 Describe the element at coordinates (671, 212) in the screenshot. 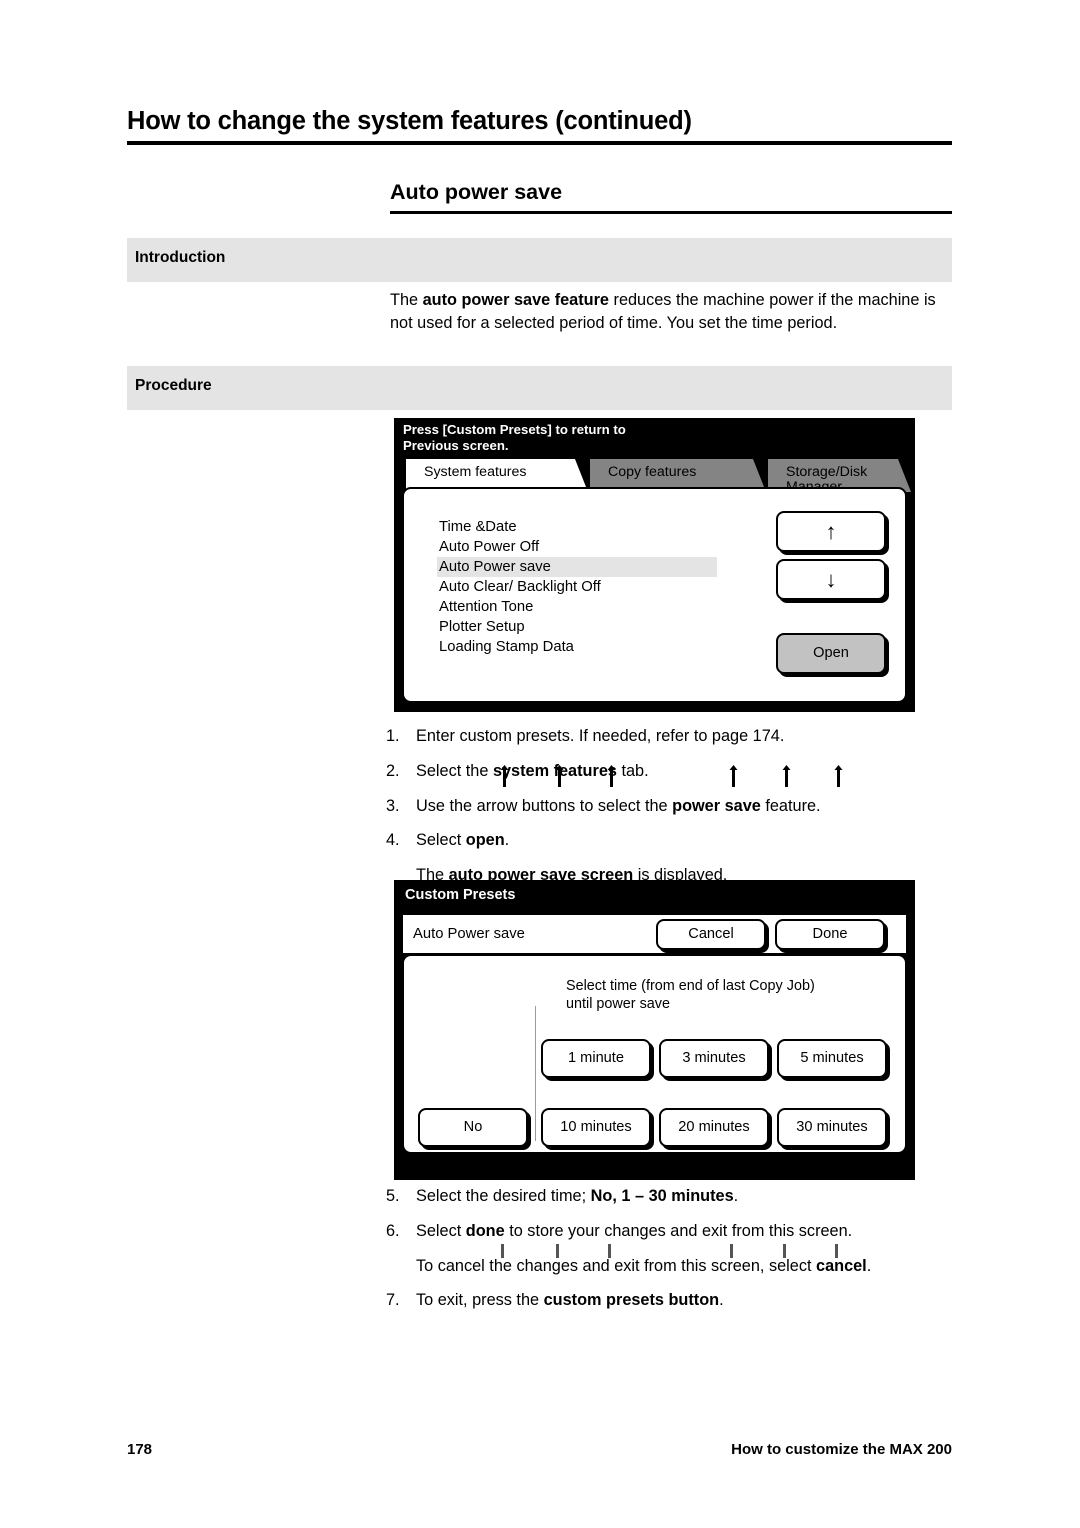

I see `section-rule` at that location.